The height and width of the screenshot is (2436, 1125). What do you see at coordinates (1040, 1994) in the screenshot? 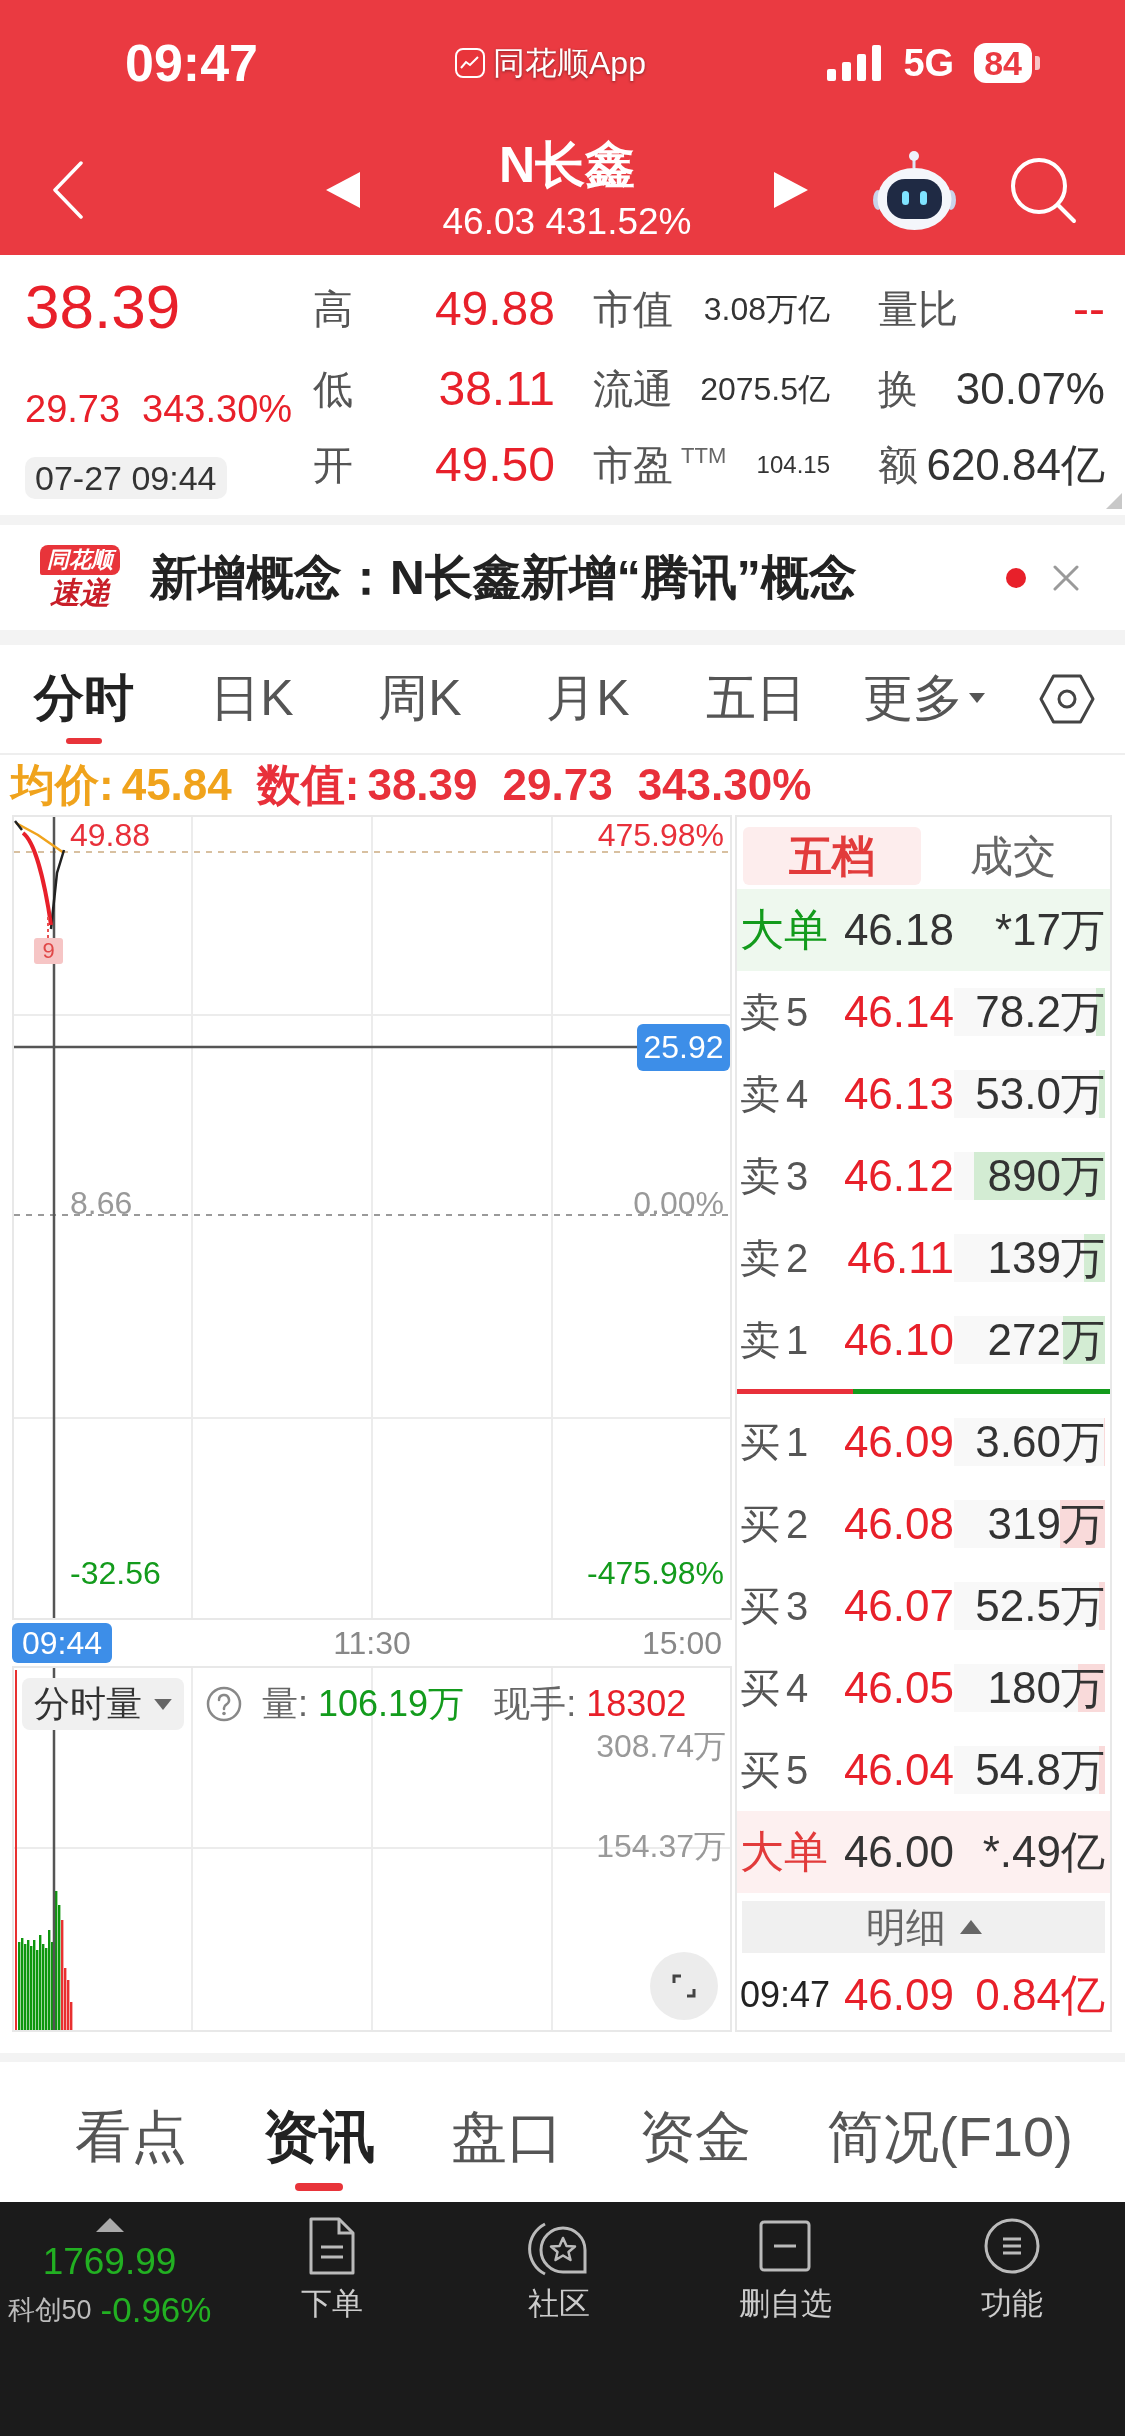
I see `trade-amount: 0.84亿` at bounding box center [1040, 1994].